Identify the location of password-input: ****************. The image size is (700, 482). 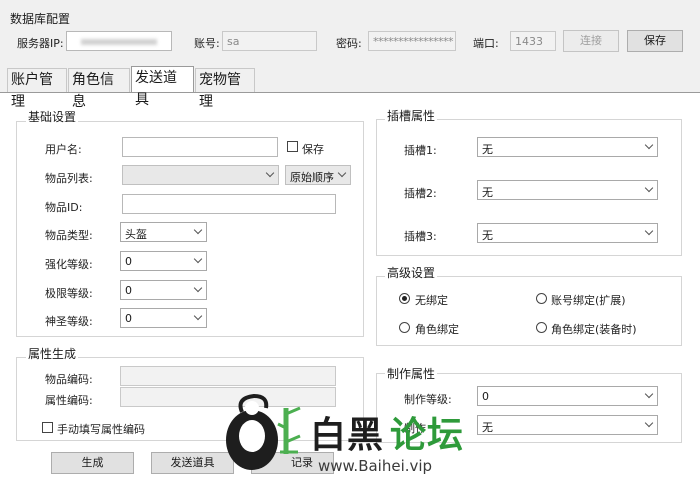
(412, 41).